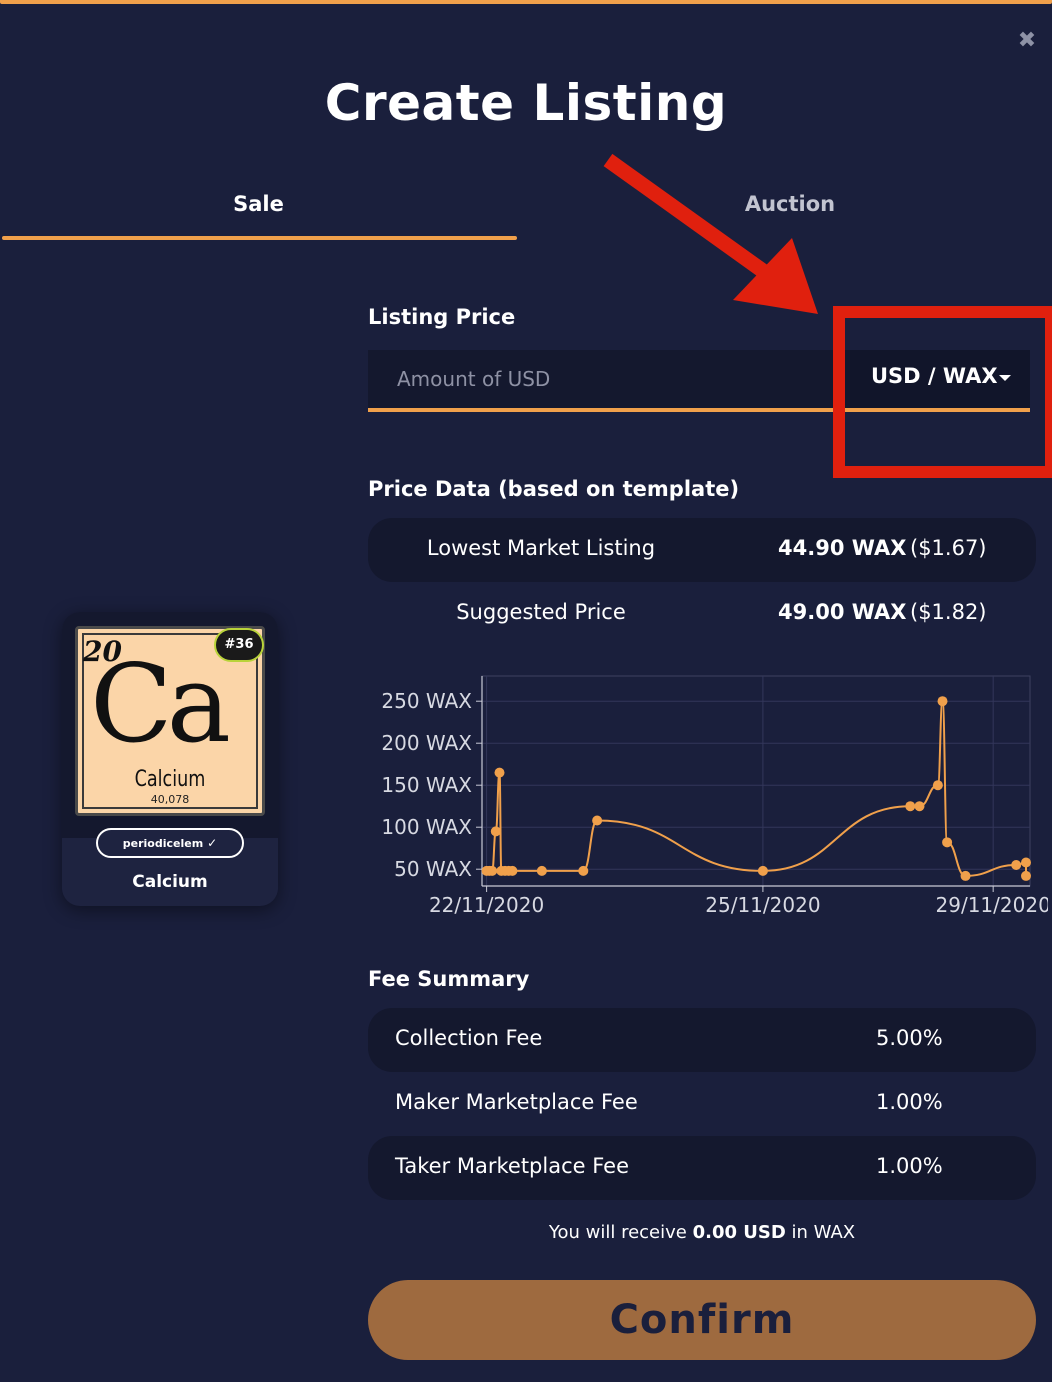  What do you see at coordinates (992, 905) in the screenshot?
I see `chart-x-tick-label: 29/11/2020` at bounding box center [992, 905].